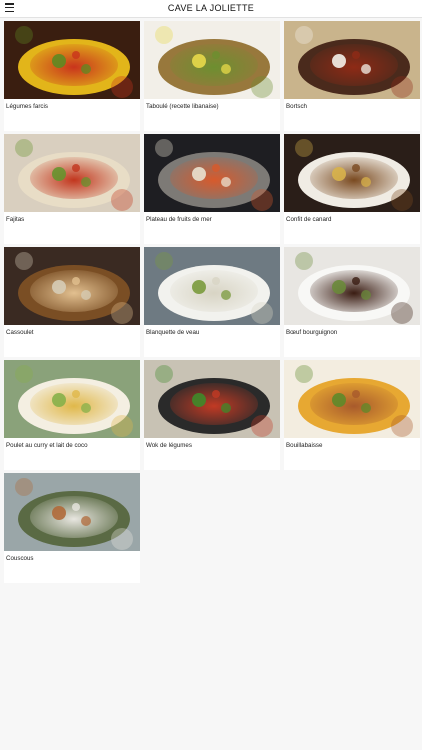 The width and height of the screenshot is (422, 750). I want to click on dish-card: Bouillabaisse, so click(352, 415).